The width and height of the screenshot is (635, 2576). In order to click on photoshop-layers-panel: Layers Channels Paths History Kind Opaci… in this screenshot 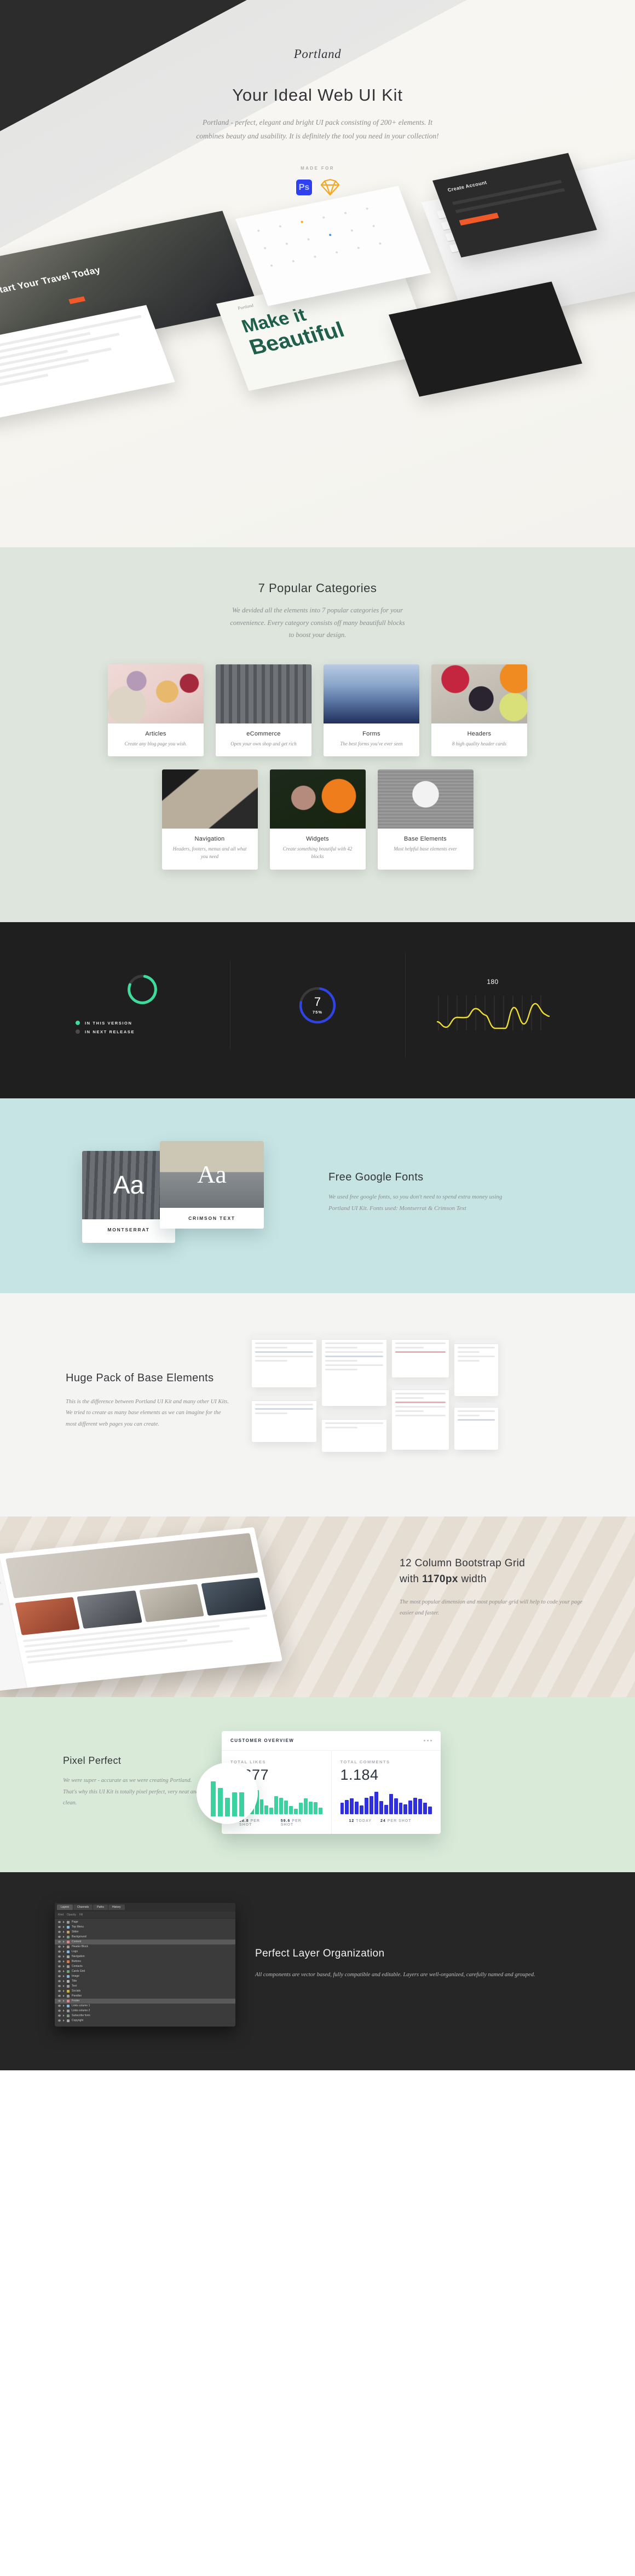, I will do `click(145, 1964)`.